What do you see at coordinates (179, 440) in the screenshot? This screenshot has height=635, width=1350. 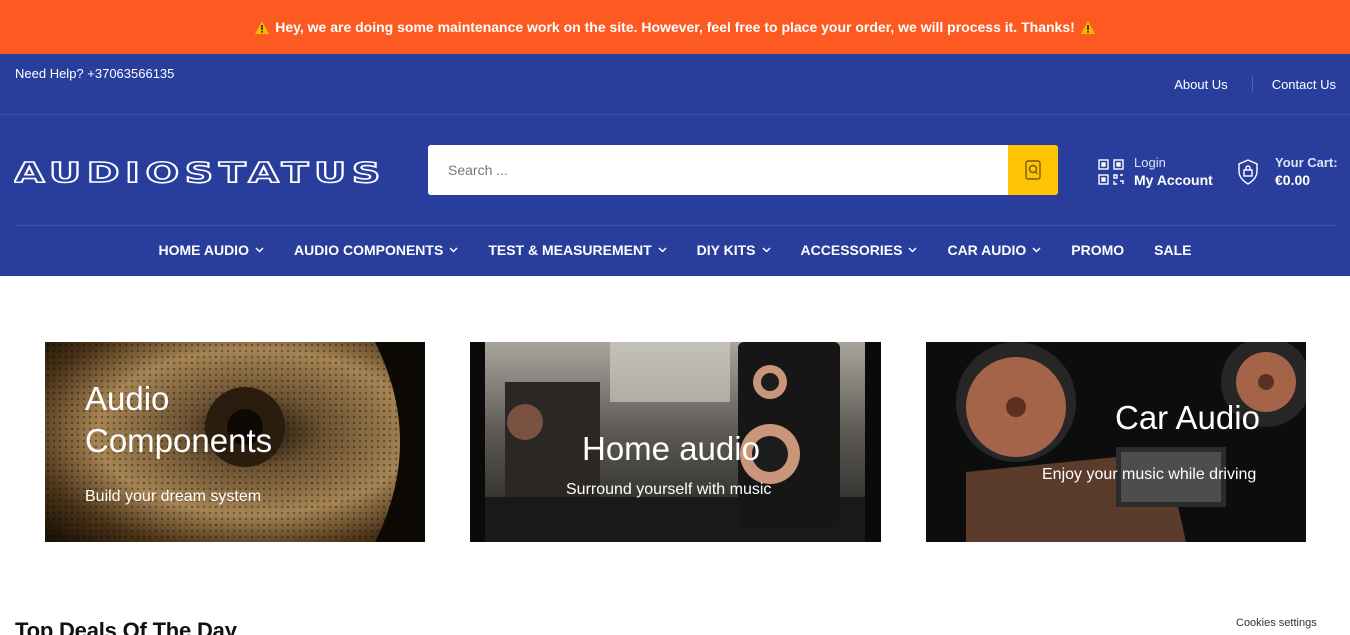 I see `card-title-line: Components` at bounding box center [179, 440].